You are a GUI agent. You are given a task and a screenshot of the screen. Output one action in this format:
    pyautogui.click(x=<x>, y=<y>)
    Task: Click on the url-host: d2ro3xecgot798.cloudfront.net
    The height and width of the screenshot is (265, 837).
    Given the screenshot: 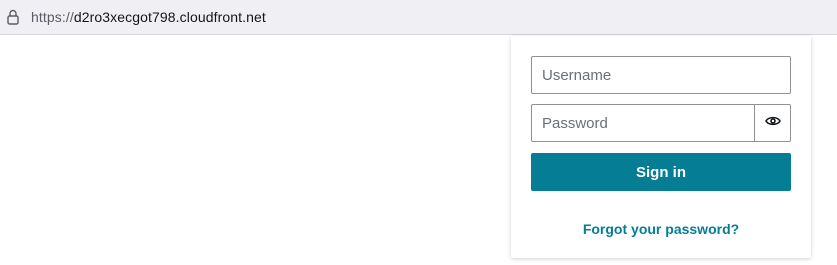 What is the action you would take?
    pyautogui.click(x=169, y=17)
    